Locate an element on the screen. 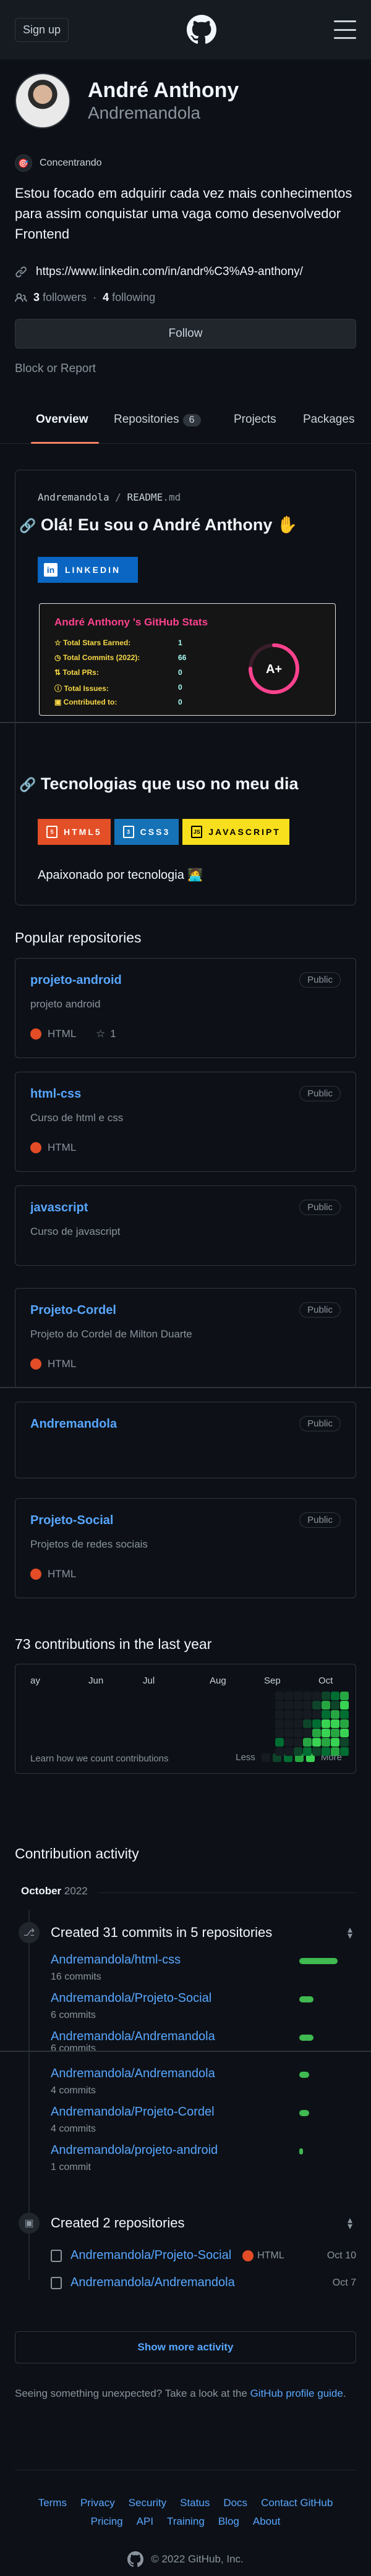 This screenshot has height=2576, width=371. profile-guide-link: GitHub profile guide is located at coordinates (296, 2393).